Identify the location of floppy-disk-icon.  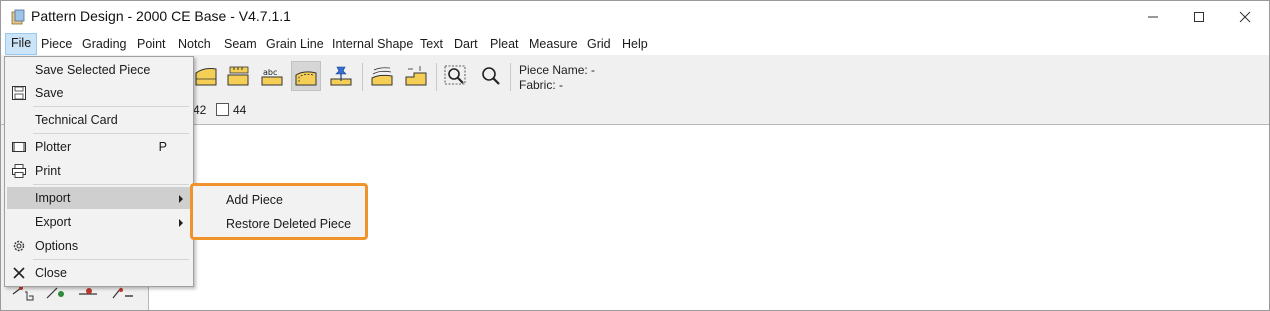
(19, 93).